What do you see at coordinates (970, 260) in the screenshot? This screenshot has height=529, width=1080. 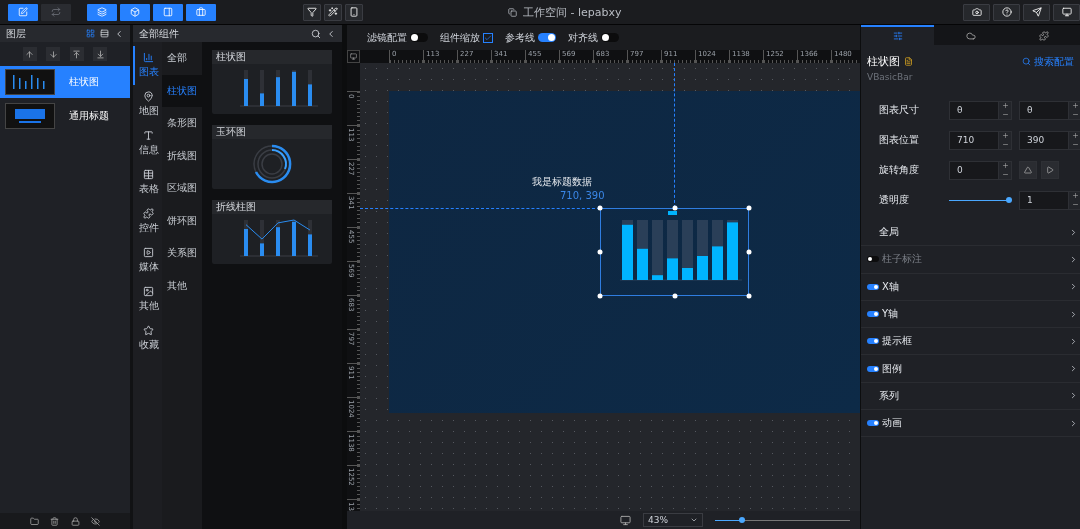 I see `config-section: 柱子标注` at bounding box center [970, 260].